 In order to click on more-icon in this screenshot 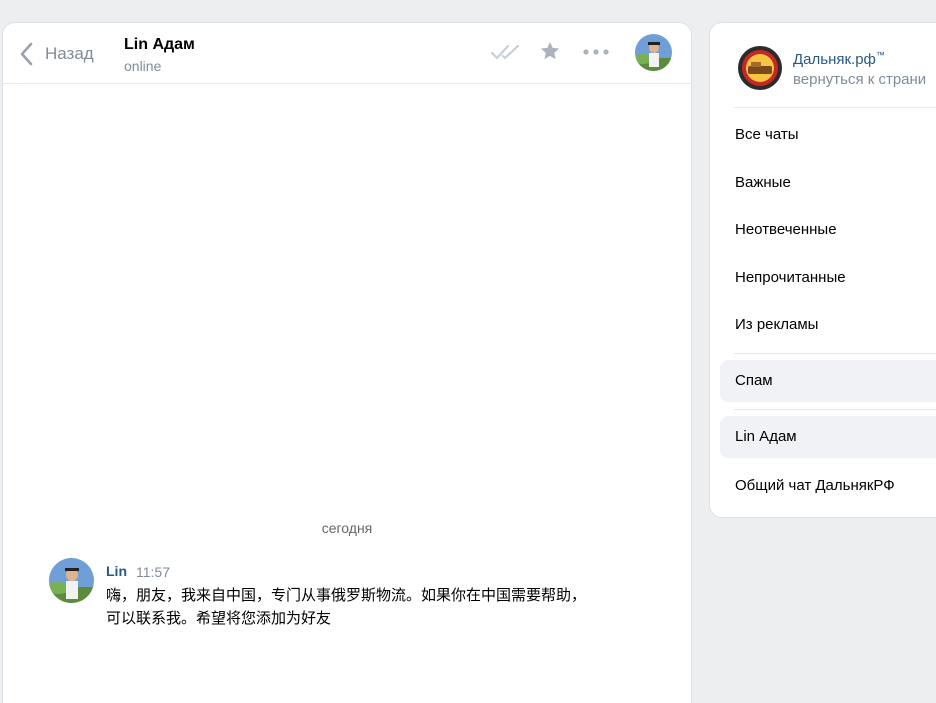, I will do `click(596, 52)`.